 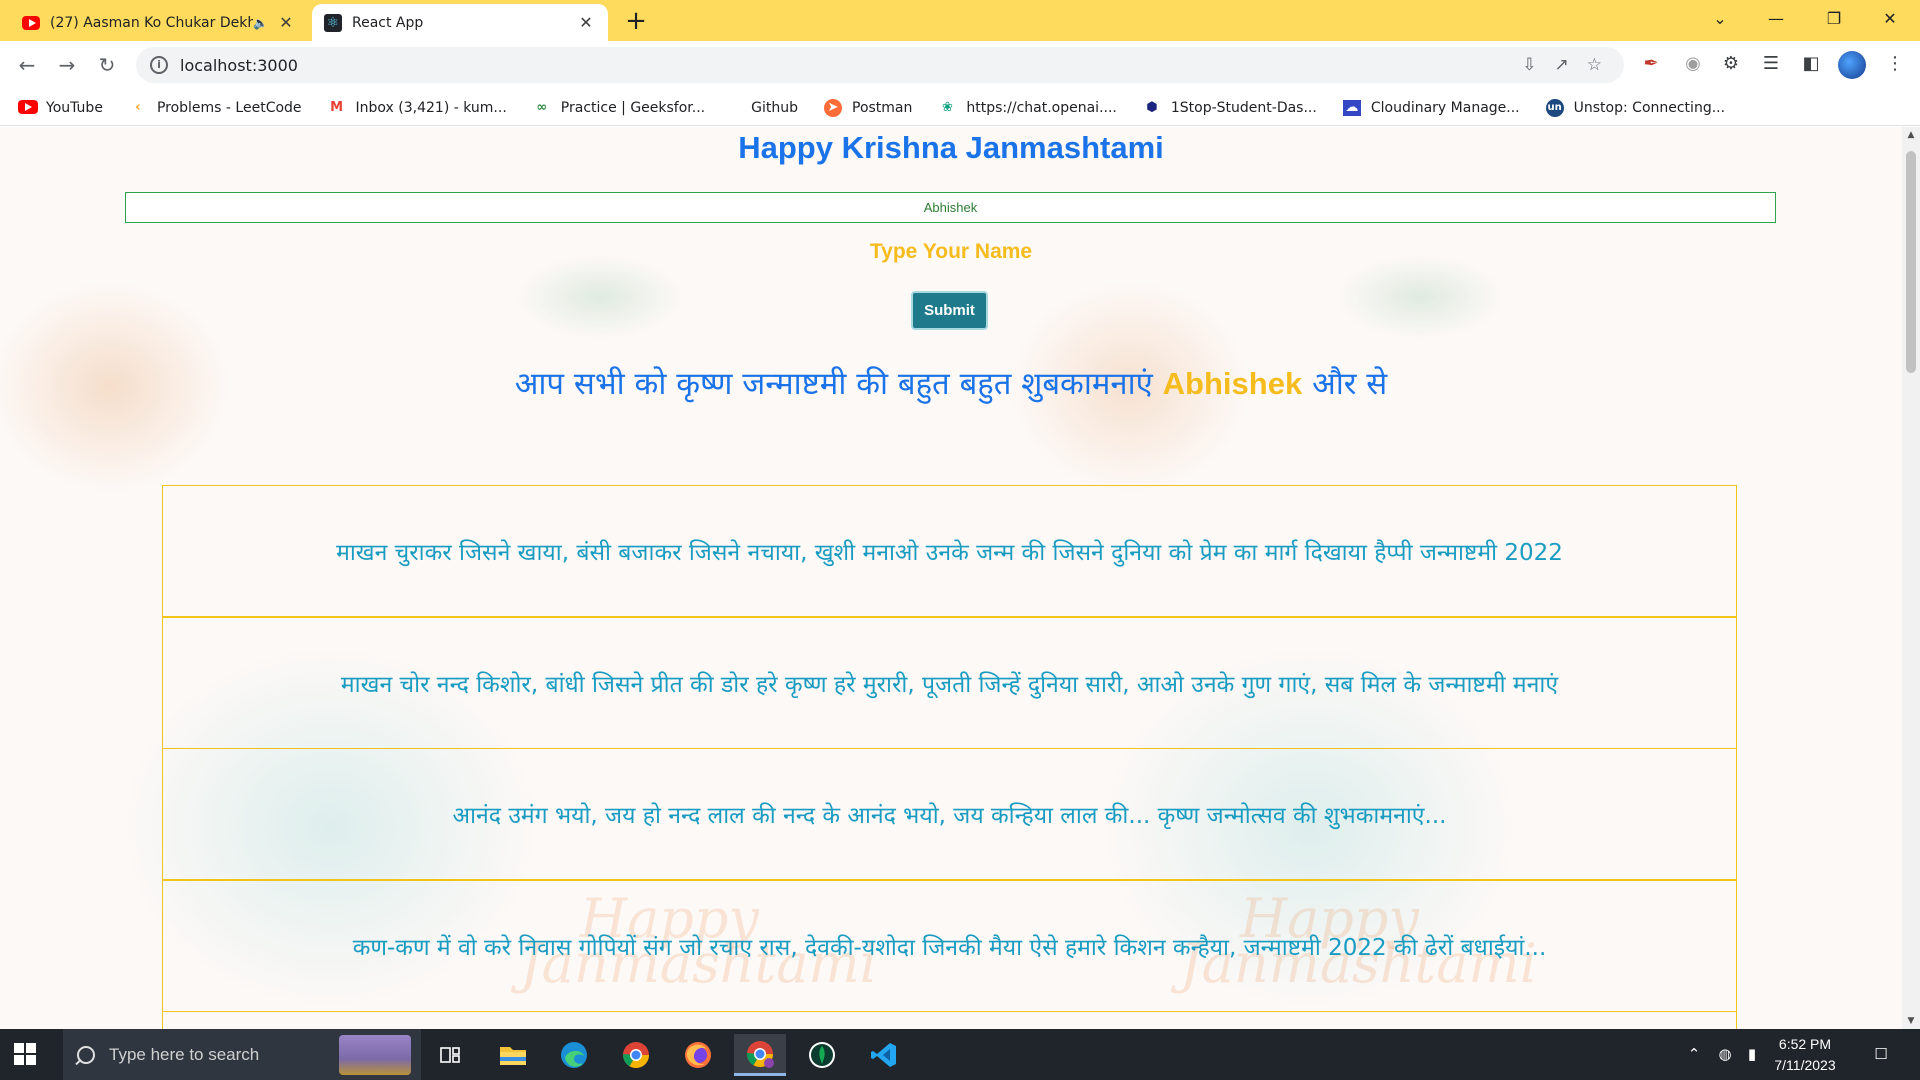 What do you see at coordinates (1805, 1044) in the screenshot?
I see `clock-time: 6:52 PM` at bounding box center [1805, 1044].